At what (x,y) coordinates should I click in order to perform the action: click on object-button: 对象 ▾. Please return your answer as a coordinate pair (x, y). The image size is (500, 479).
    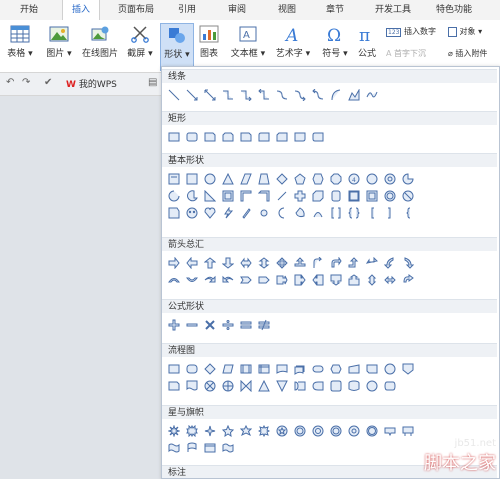
    Looking at the image, I should click on (465, 31).